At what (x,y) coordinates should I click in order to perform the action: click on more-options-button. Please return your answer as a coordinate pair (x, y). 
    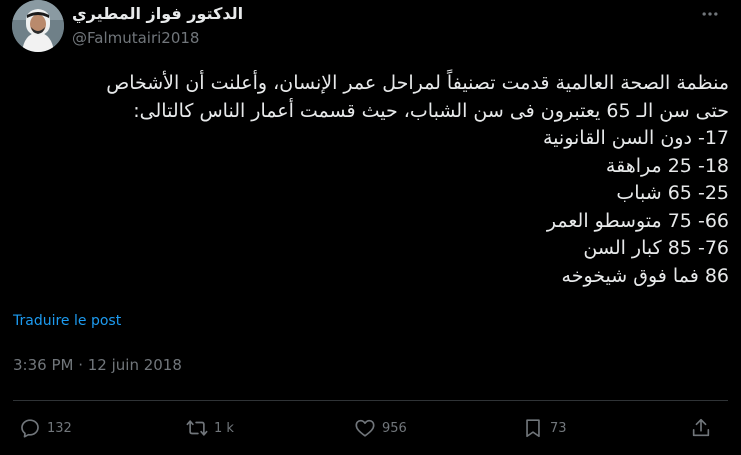
    Looking at the image, I should click on (710, 14).